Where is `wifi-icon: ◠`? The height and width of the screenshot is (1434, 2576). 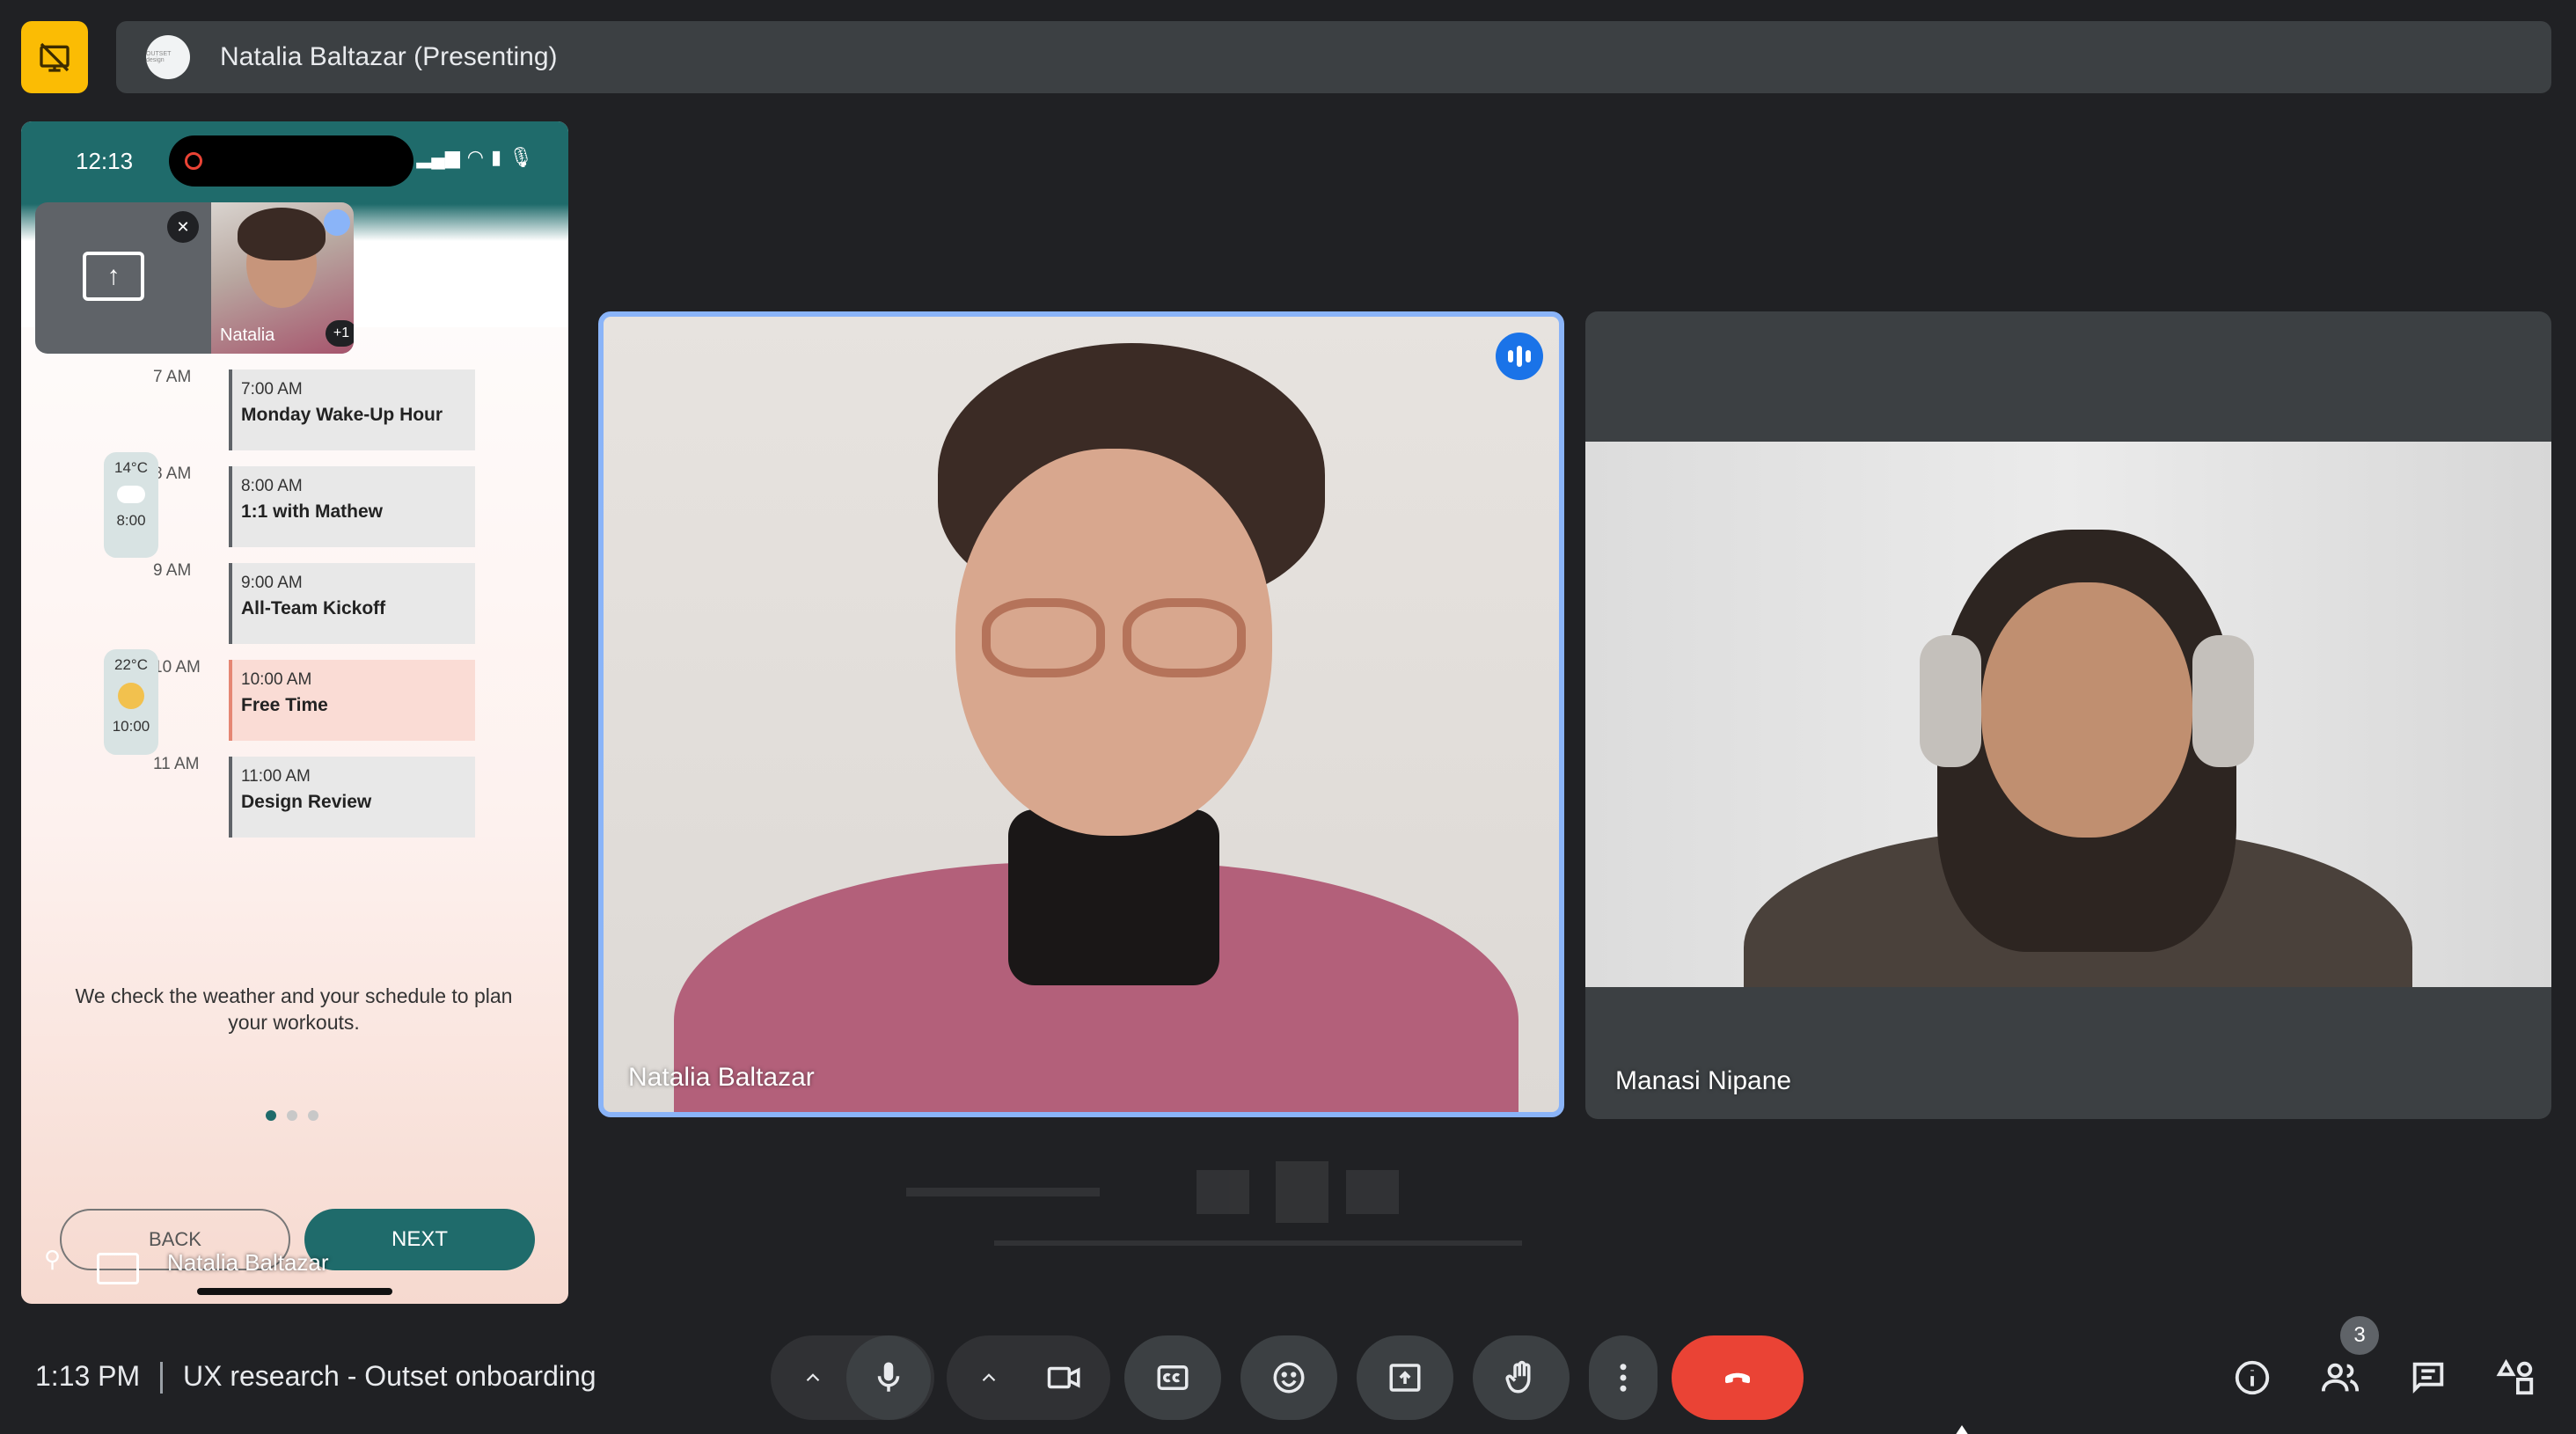 wifi-icon: ◠ is located at coordinates (475, 157).